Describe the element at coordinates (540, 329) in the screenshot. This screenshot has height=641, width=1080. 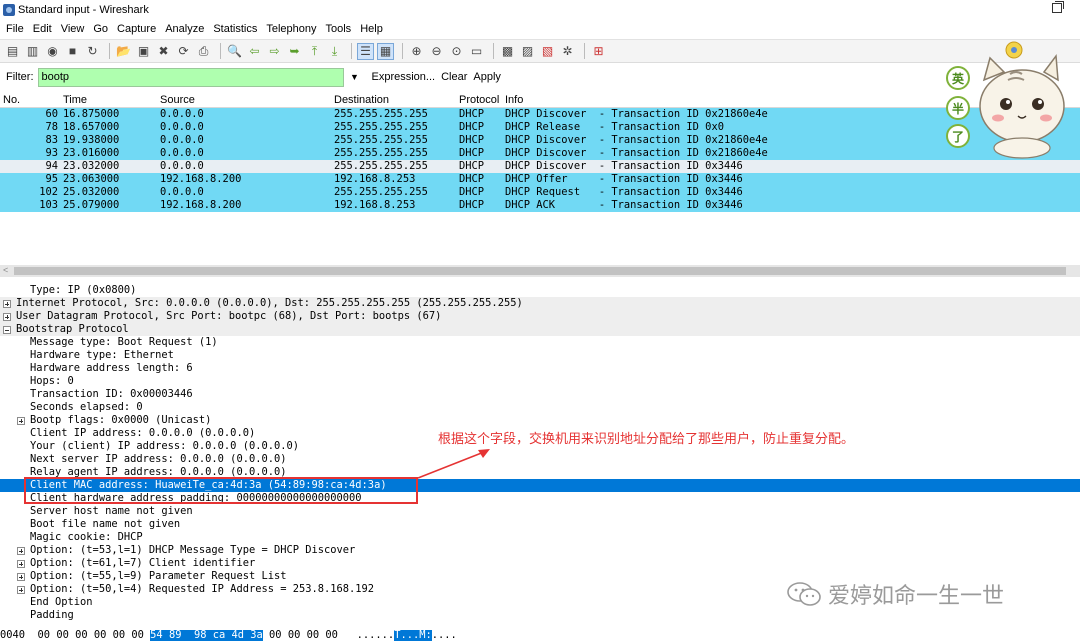
I see `detail-bootp-section: Bootstrap Protocol` at that location.